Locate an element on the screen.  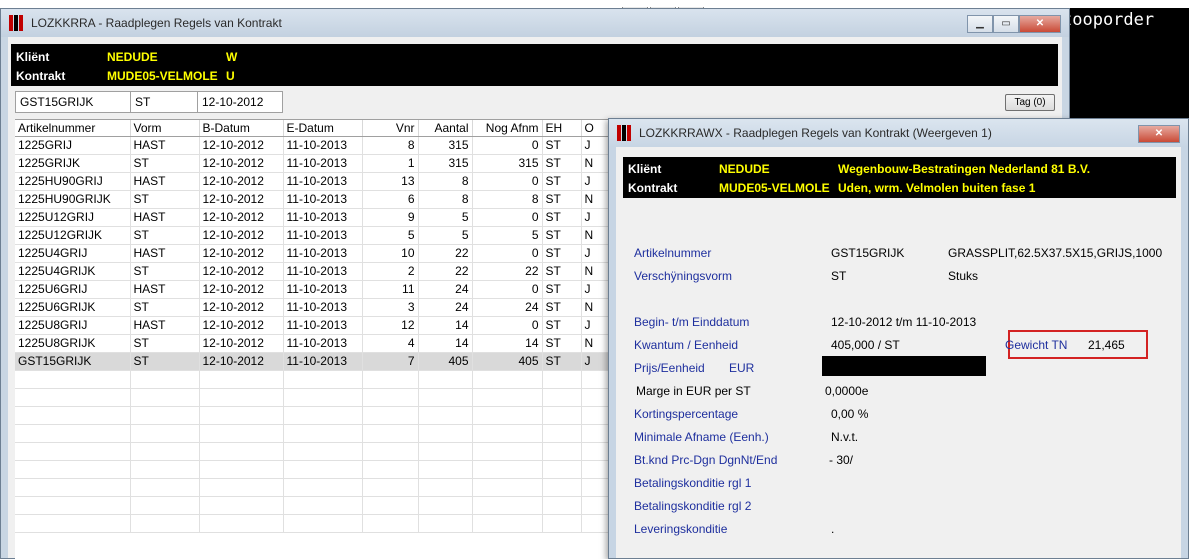
table-cell: 1225U8GRIJ is located at coordinates (73, 325).